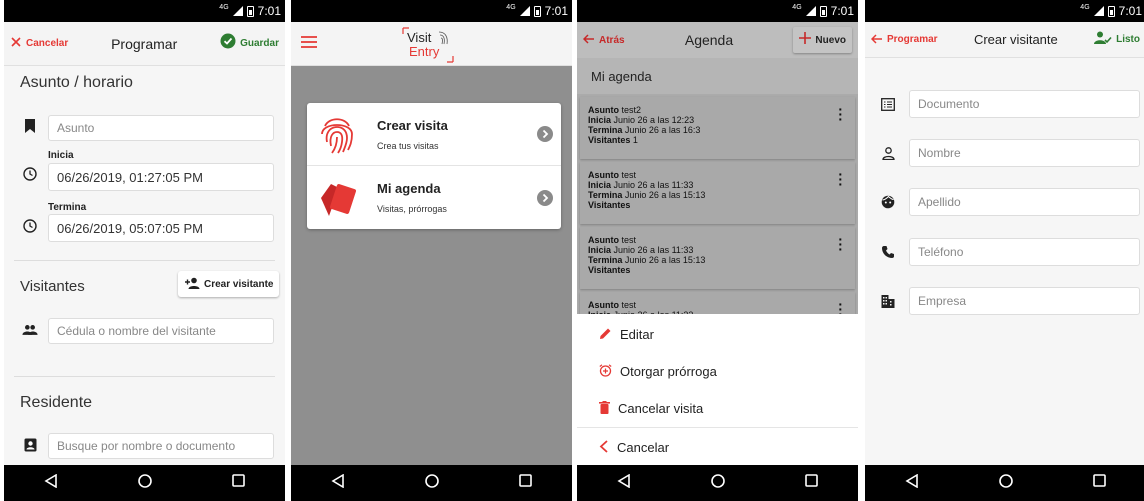  I want to click on name-input: Nombre, so click(1024, 153).